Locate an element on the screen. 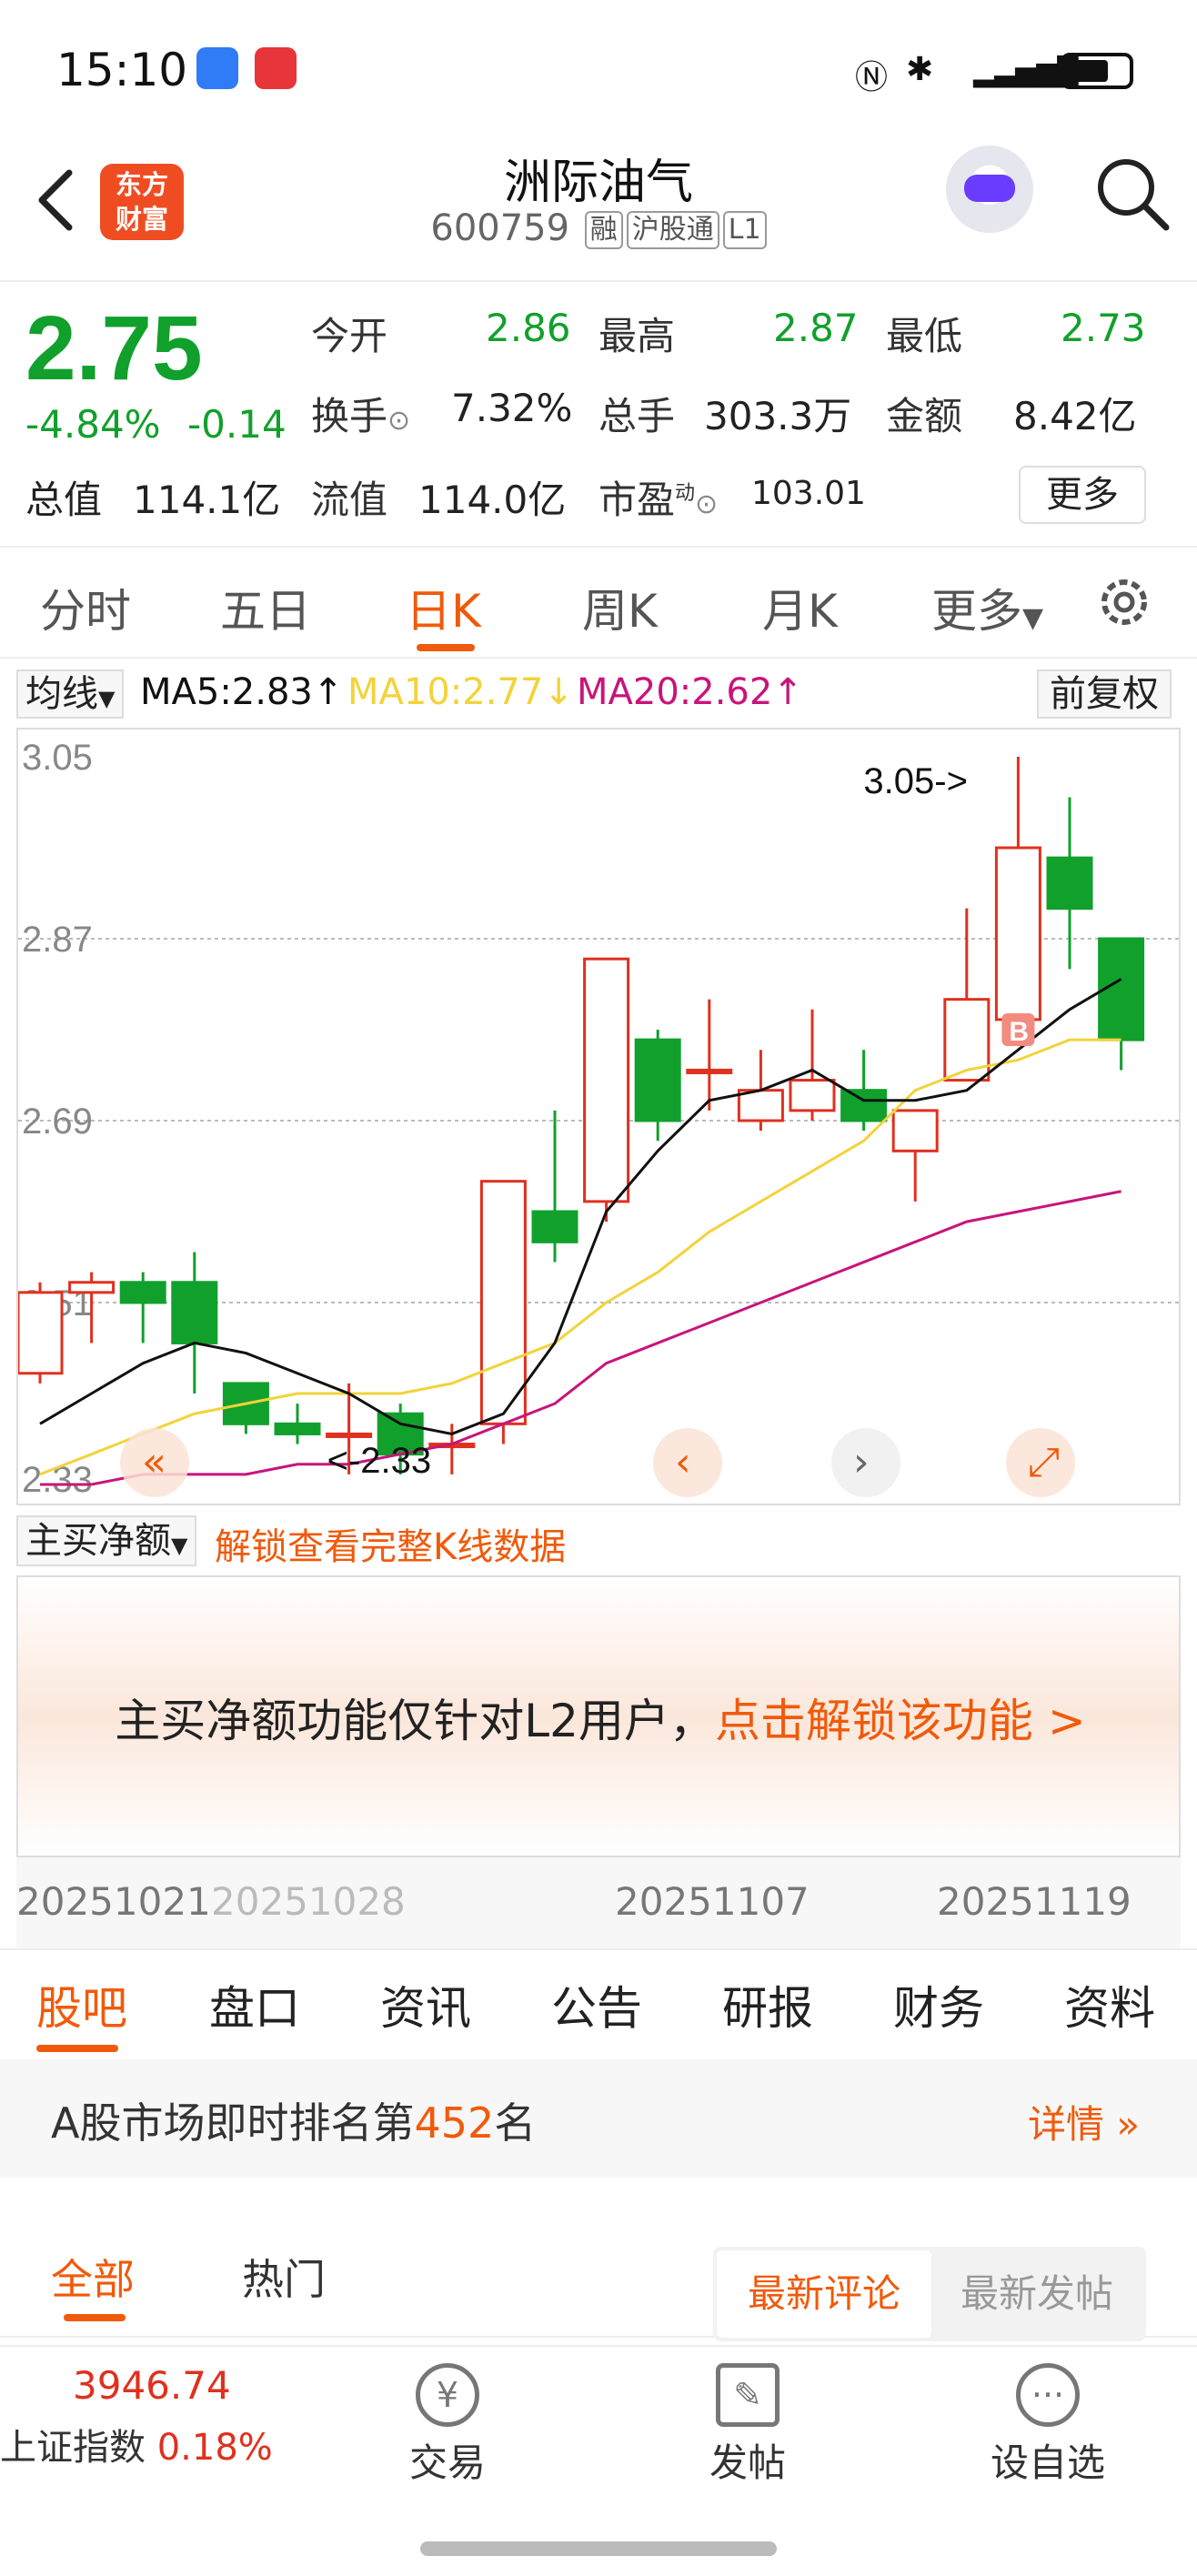 The height and width of the screenshot is (2576, 1197). max-price-annotation: 3.05-> is located at coordinates (915, 781).